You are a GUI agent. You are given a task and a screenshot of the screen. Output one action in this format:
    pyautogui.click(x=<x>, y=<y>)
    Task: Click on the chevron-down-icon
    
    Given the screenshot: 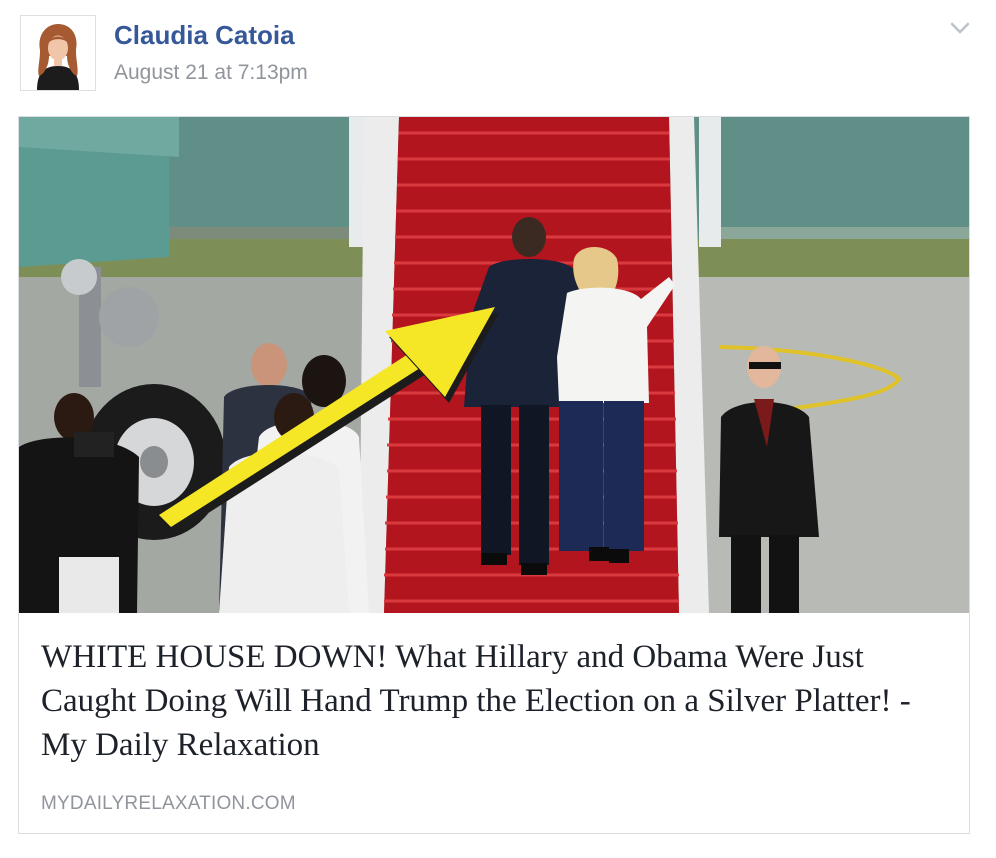 What is the action you would take?
    pyautogui.click(x=960, y=28)
    